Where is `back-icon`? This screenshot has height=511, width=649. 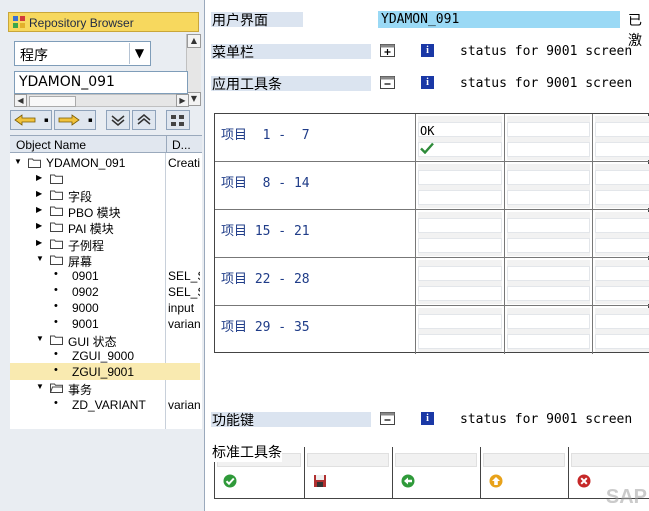 back-icon is located at coordinates (408, 481).